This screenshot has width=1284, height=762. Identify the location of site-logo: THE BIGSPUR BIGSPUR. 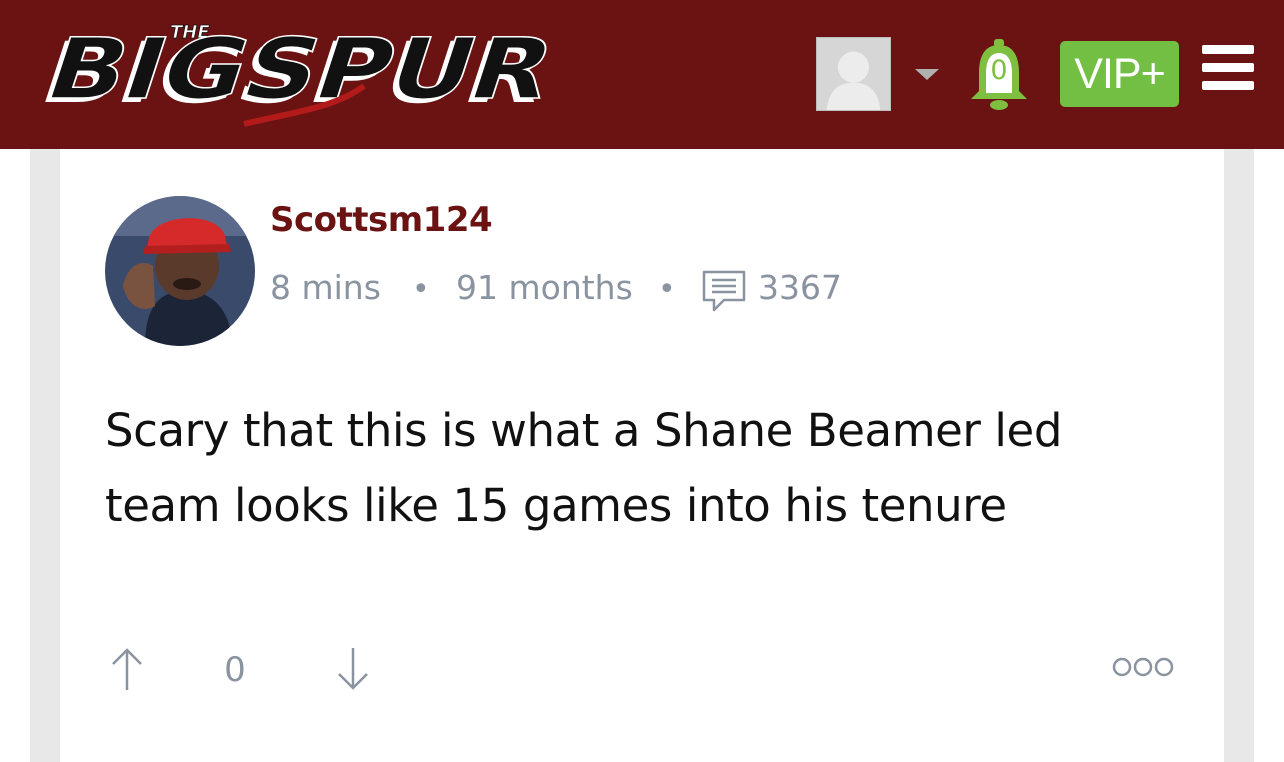
(294, 73).